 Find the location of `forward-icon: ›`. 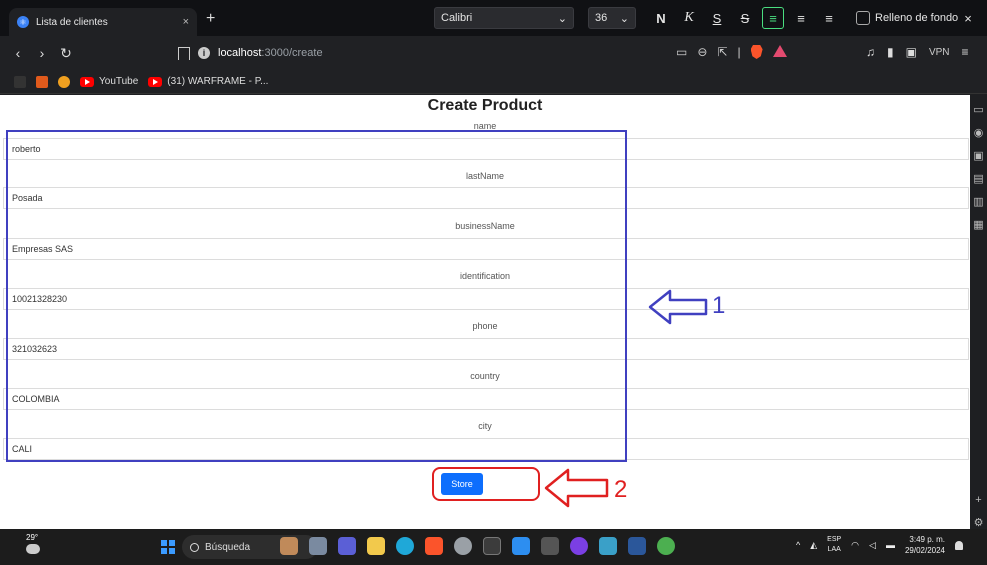

forward-icon: › is located at coordinates (42, 53).